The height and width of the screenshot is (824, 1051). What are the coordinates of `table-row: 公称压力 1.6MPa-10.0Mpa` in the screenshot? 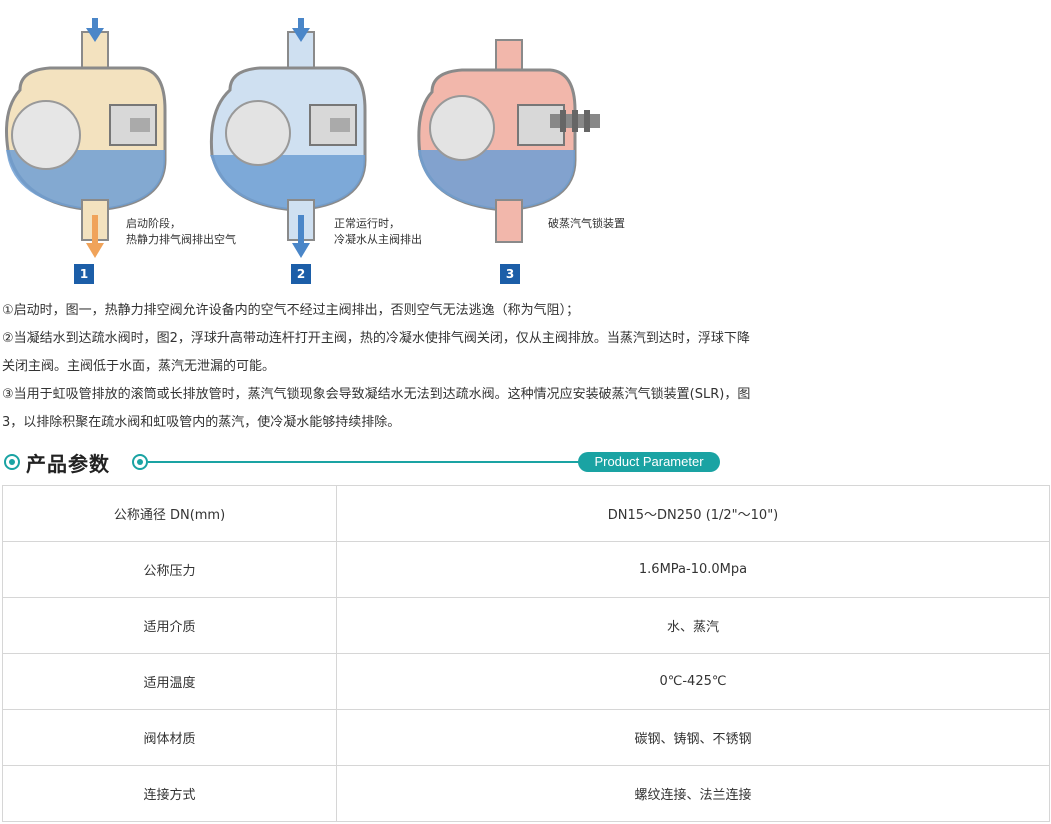 It's located at (526, 569).